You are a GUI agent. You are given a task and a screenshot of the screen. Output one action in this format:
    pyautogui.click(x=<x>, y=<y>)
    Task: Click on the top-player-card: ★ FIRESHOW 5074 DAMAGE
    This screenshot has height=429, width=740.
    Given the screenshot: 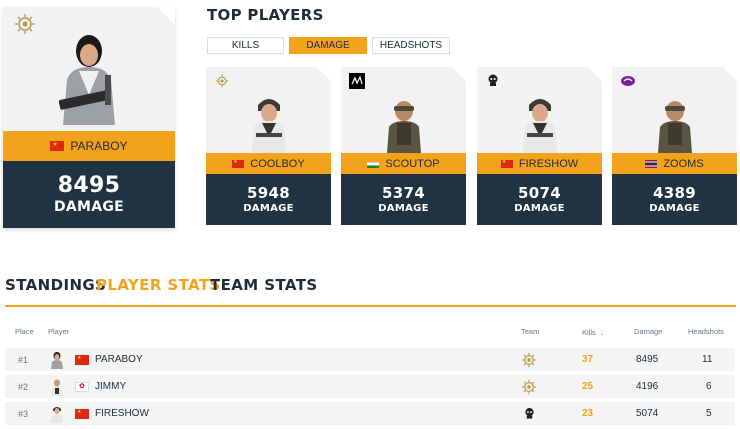 What is the action you would take?
    pyautogui.click(x=539, y=146)
    